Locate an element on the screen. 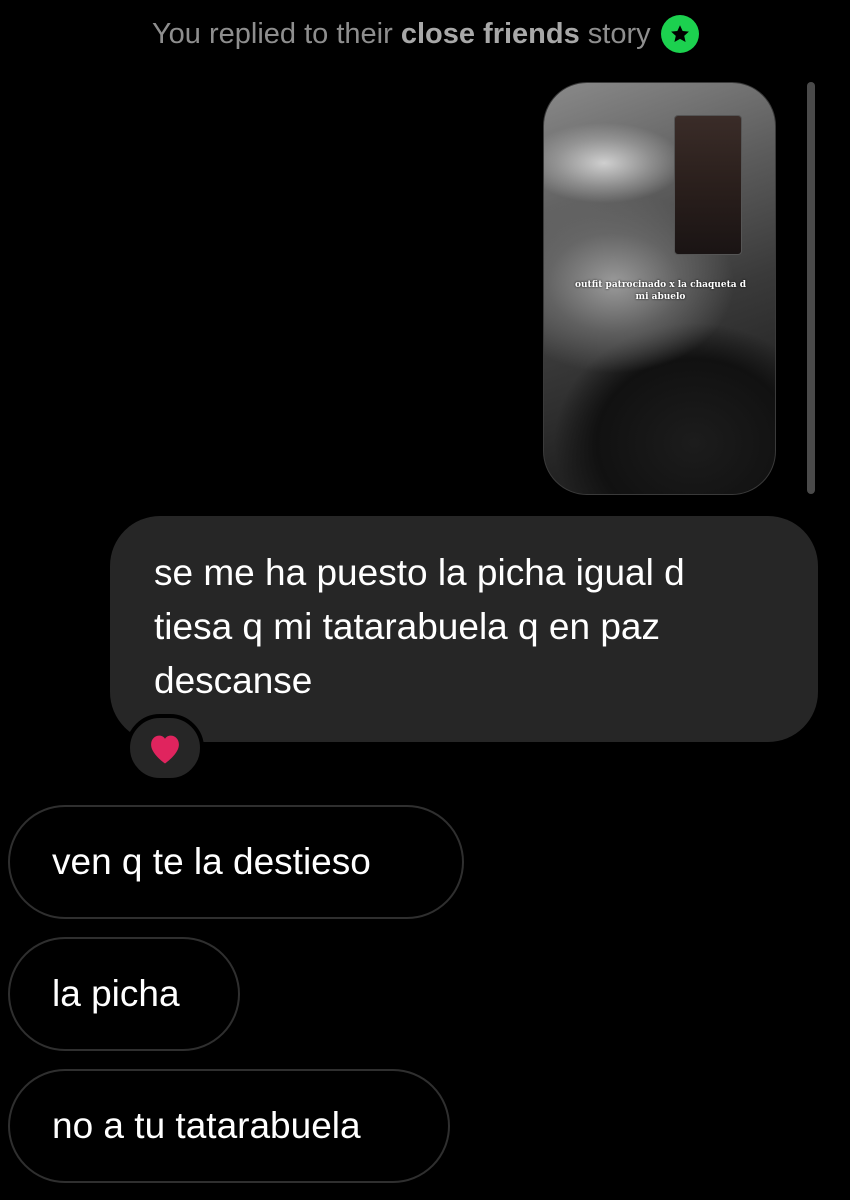  context-prefix-text: You replied to their is located at coordinates (272, 33).